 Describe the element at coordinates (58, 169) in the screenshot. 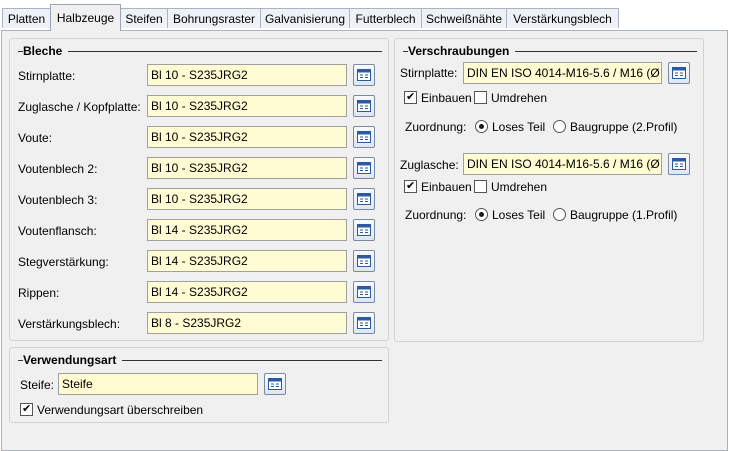

I see `label-voutenblech-2: Voutenblech 2:` at that location.